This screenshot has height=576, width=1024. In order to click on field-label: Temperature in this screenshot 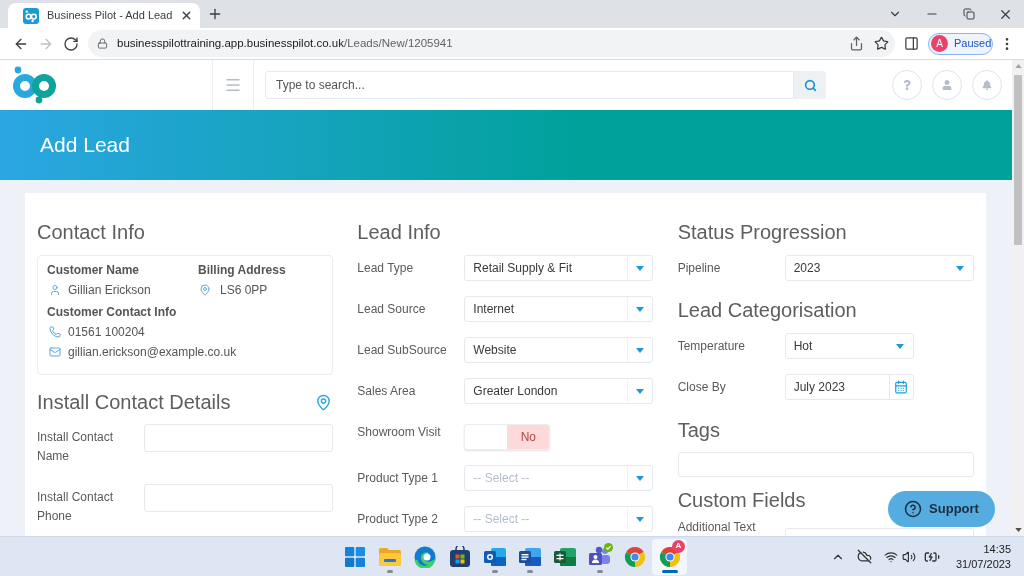, I will do `click(712, 346)`.